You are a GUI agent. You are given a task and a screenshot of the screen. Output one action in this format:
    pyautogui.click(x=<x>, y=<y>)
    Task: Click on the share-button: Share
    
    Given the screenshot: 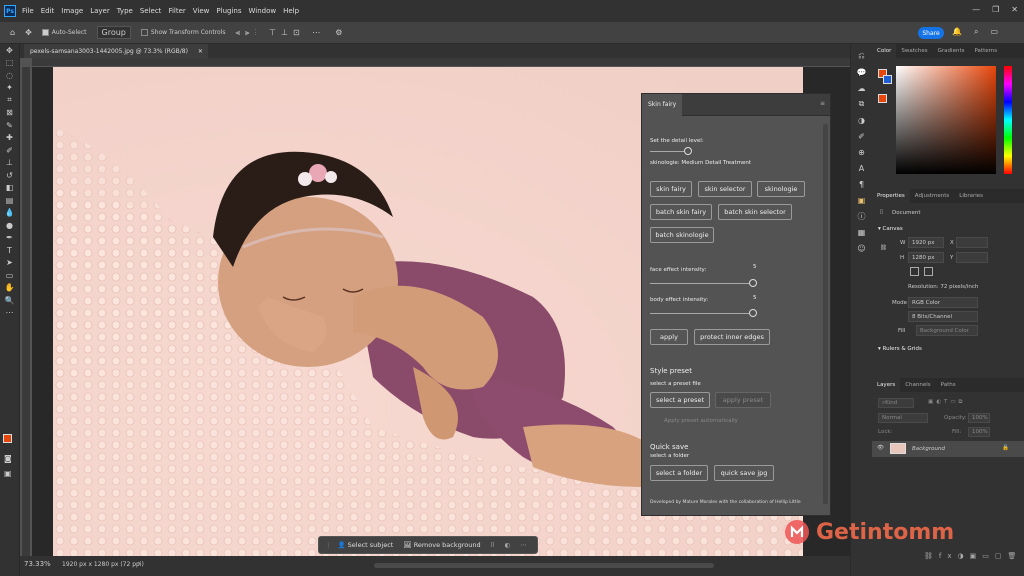 What is the action you would take?
    pyautogui.click(x=931, y=33)
    